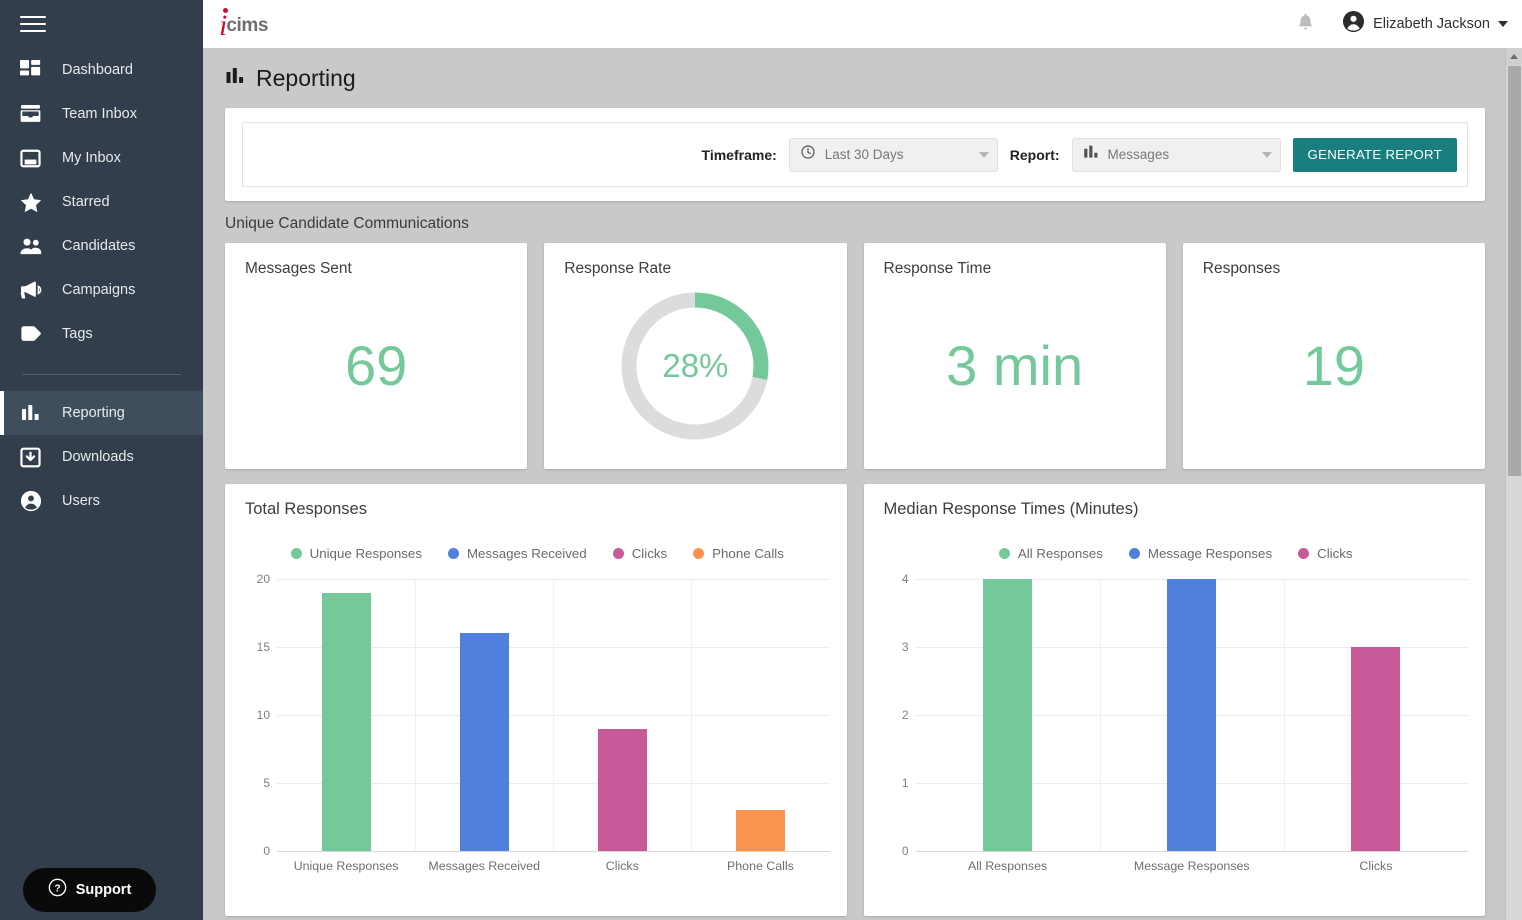  Describe the element at coordinates (1334, 365) in the screenshot. I see `stat-card-value: 19` at that location.